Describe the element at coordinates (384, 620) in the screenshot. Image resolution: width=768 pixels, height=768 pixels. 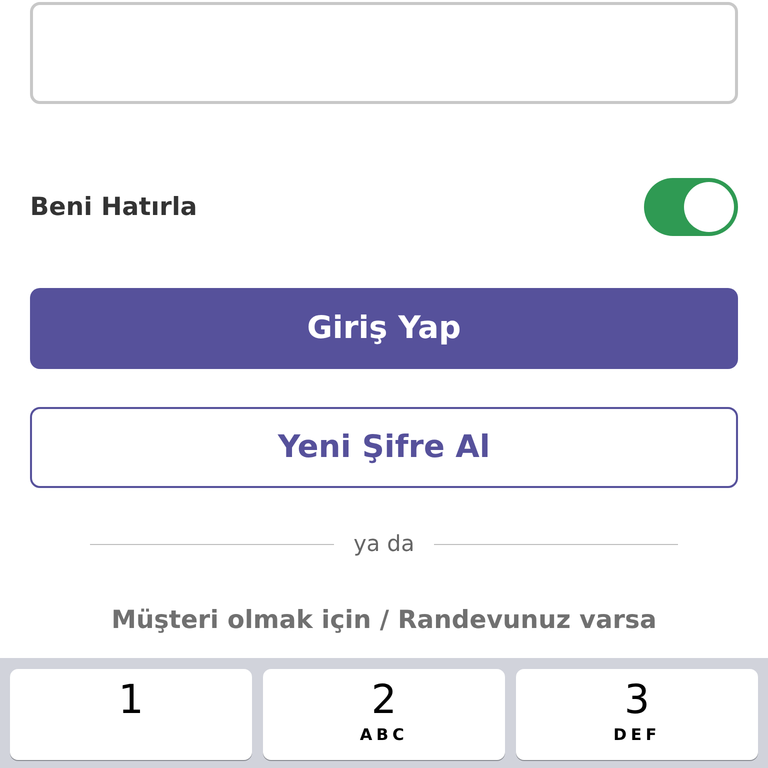
I see `customer-info-text: Müşteri olmak için / Randevunuz varsa` at that location.